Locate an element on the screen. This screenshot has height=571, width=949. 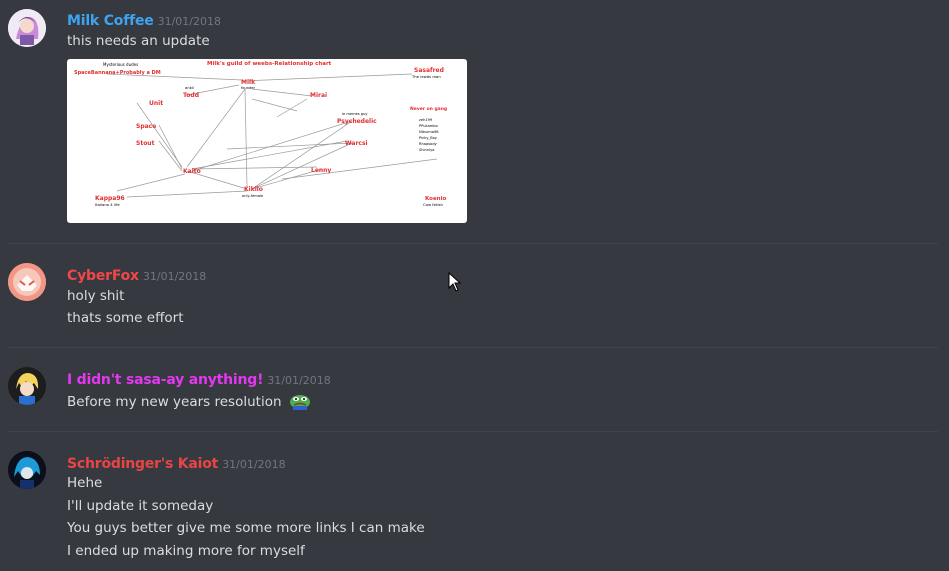
chart-node-never-on: Never on gang is located at coordinates (428, 109).